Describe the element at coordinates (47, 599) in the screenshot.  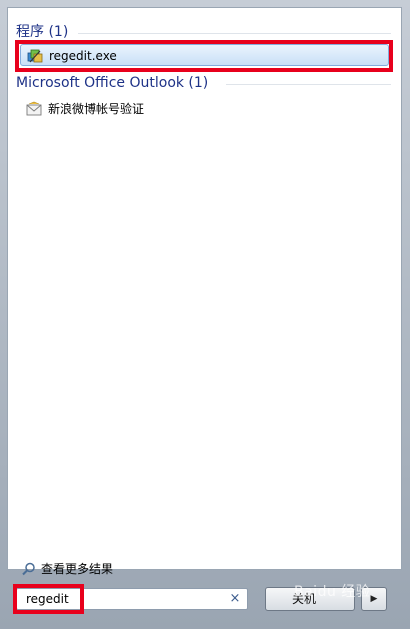
I see `search-input-value: regedit` at that location.